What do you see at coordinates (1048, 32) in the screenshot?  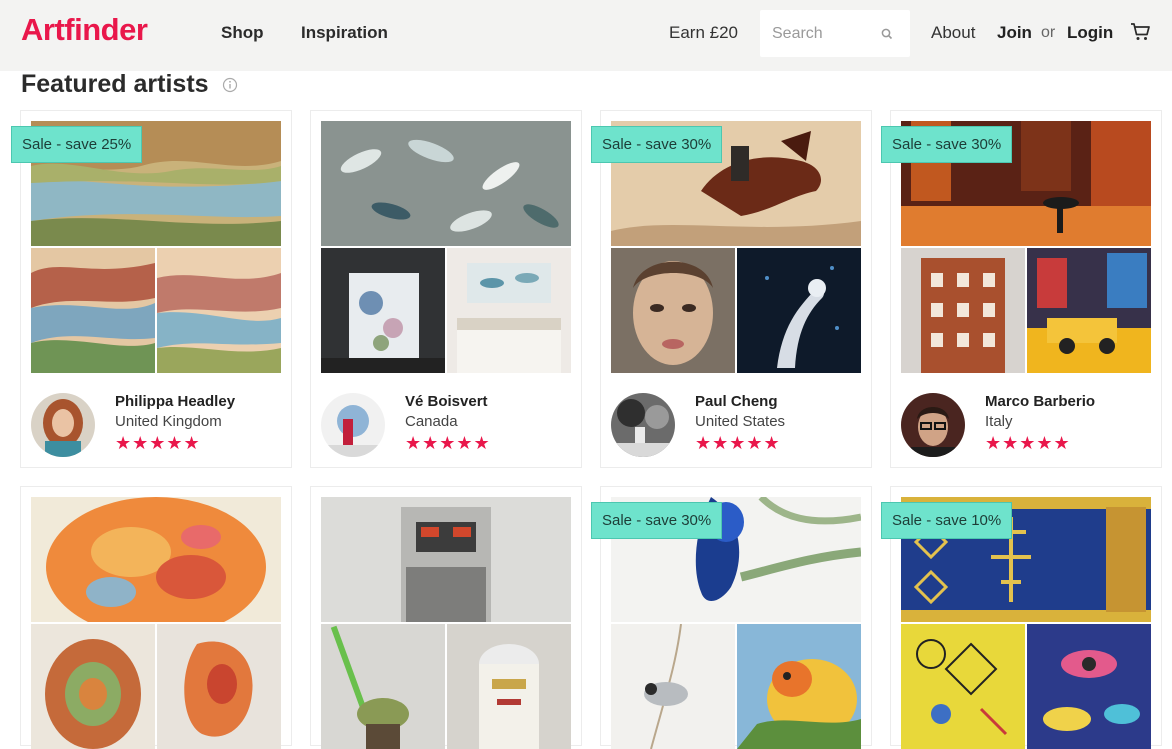 I see `or-text: or` at bounding box center [1048, 32].